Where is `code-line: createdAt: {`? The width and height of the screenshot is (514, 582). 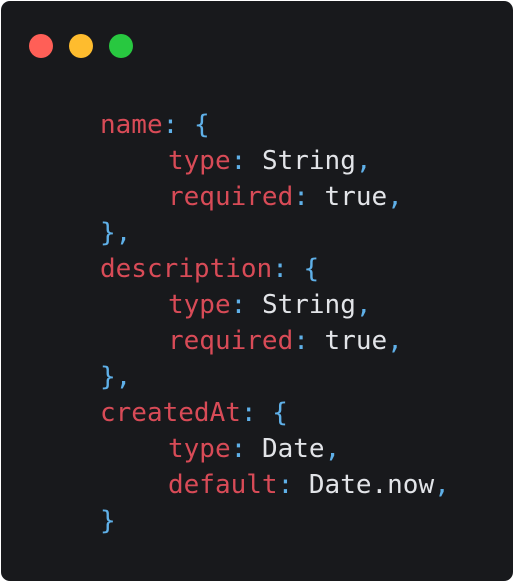
code-line: createdAt: { is located at coordinates (275, 413).